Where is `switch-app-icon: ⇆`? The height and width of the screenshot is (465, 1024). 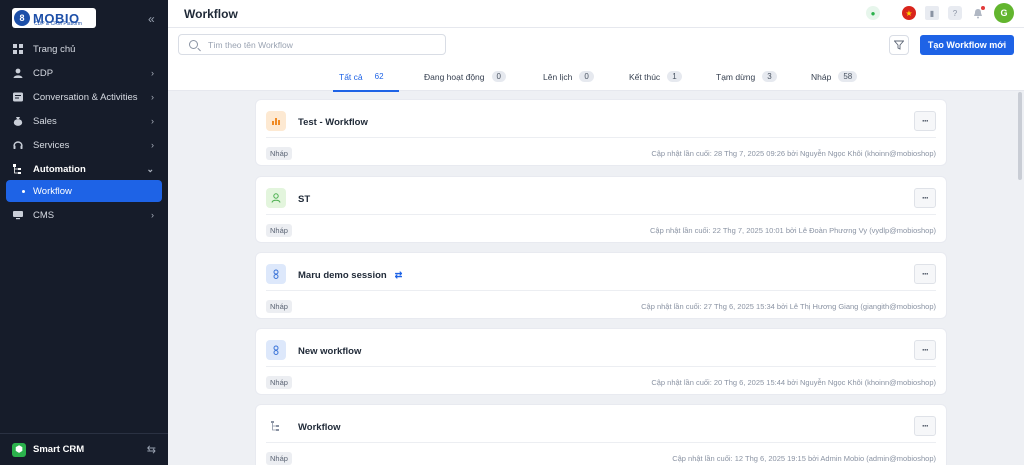 switch-app-icon: ⇆ is located at coordinates (151, 449).